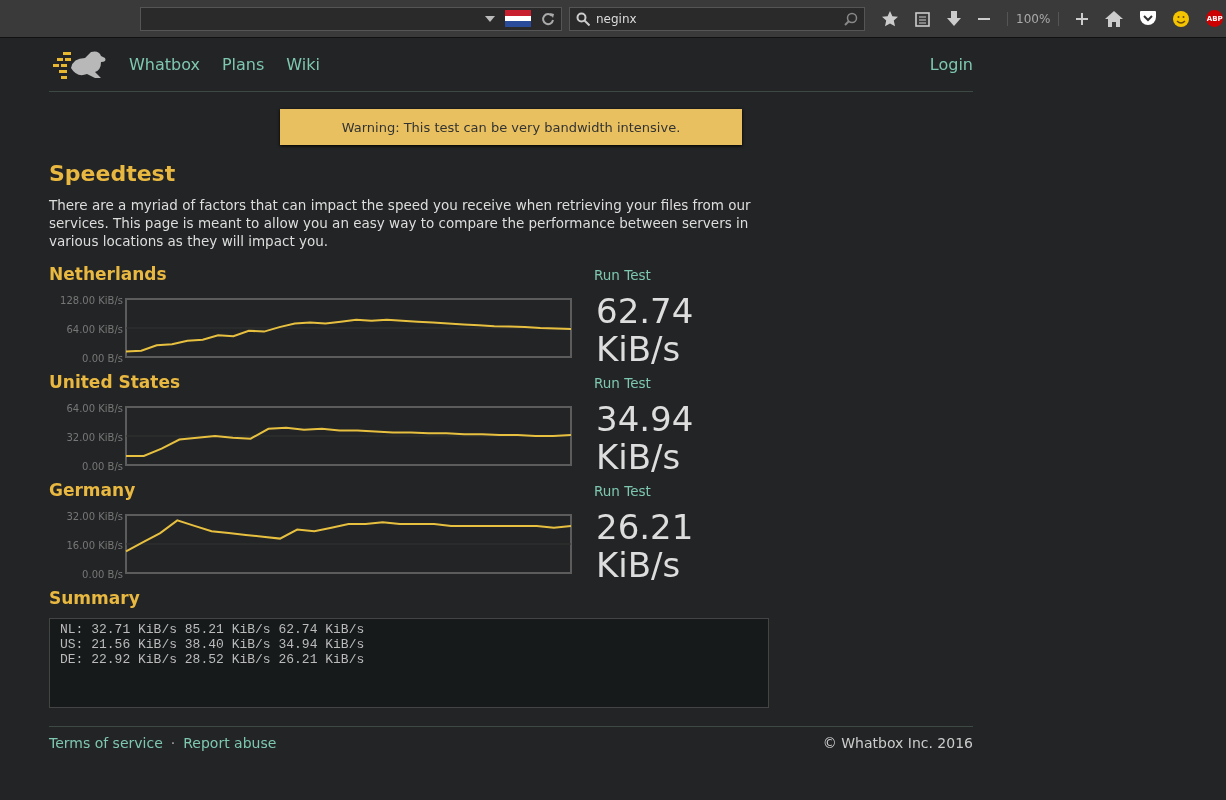 This screenshot has width=1226, height=800. Describe the element at coordinates (164, 64) in the screenshot. I see `nav-link: Whatbox` at that location.